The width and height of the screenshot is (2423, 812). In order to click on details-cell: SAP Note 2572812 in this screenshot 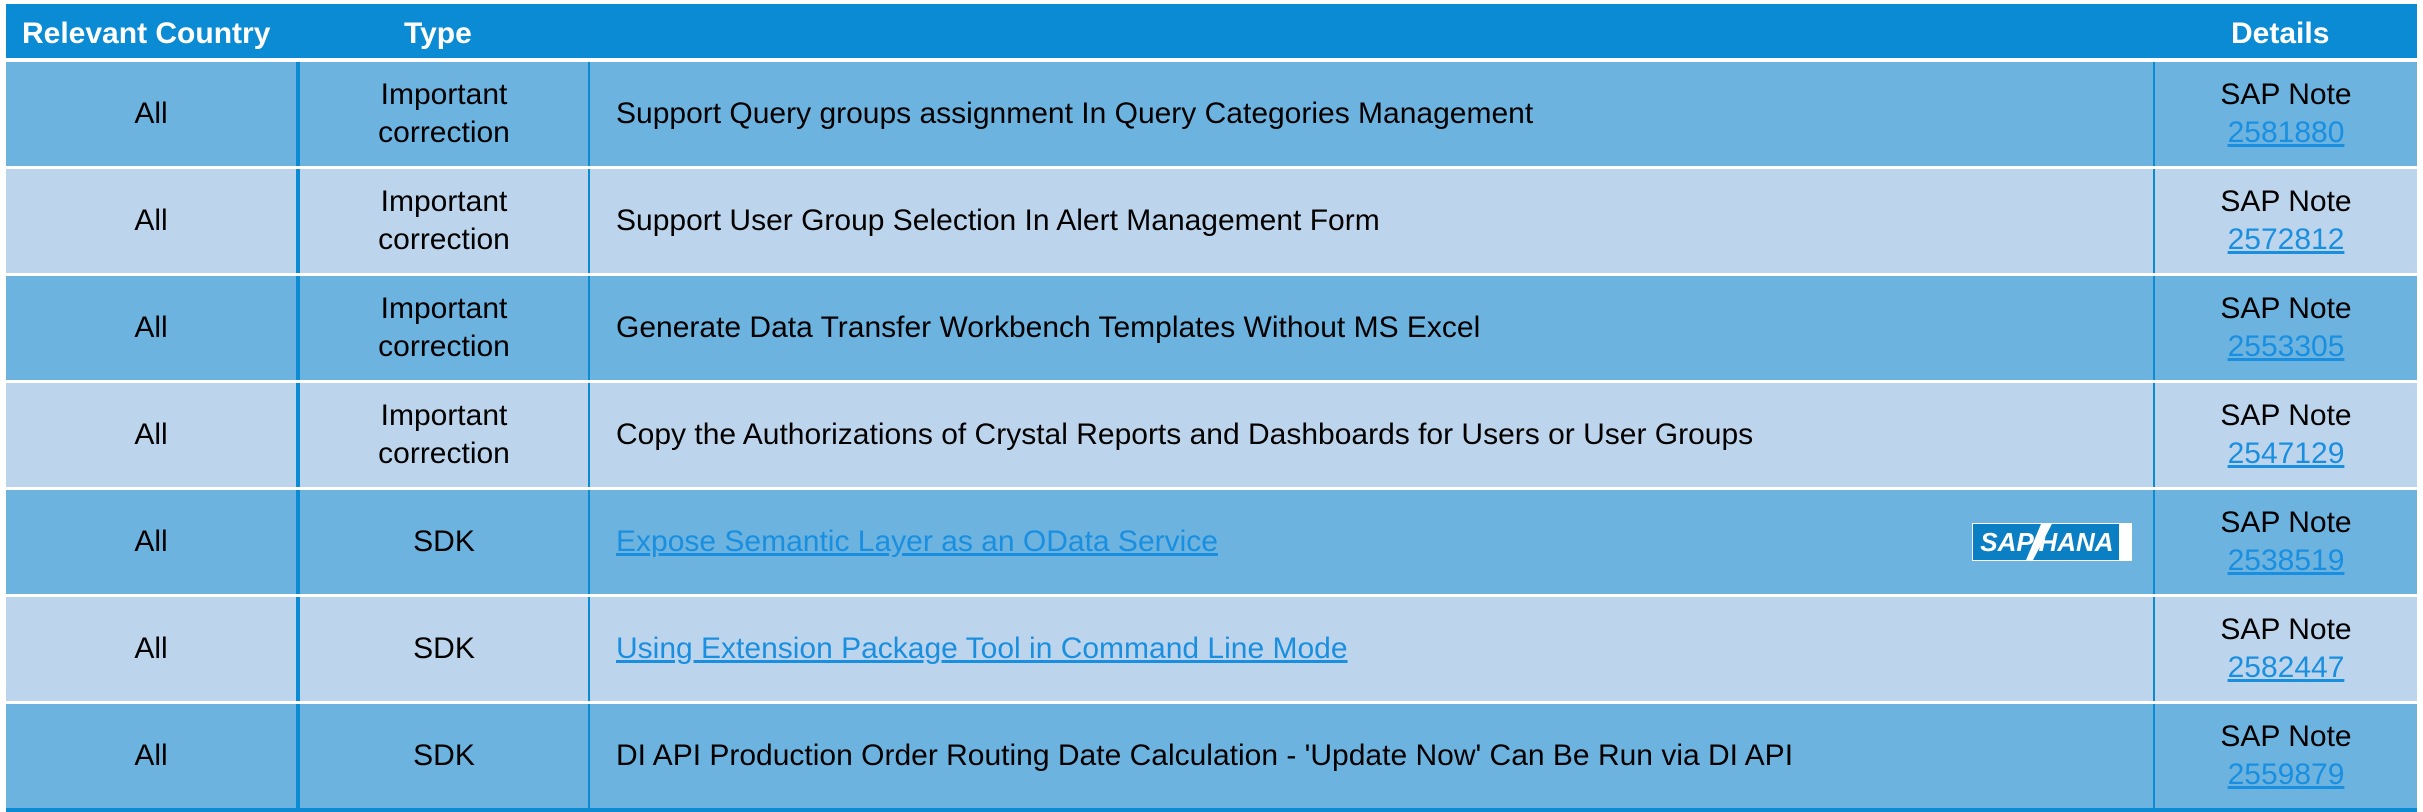, I will do `click(2286, 221)`.